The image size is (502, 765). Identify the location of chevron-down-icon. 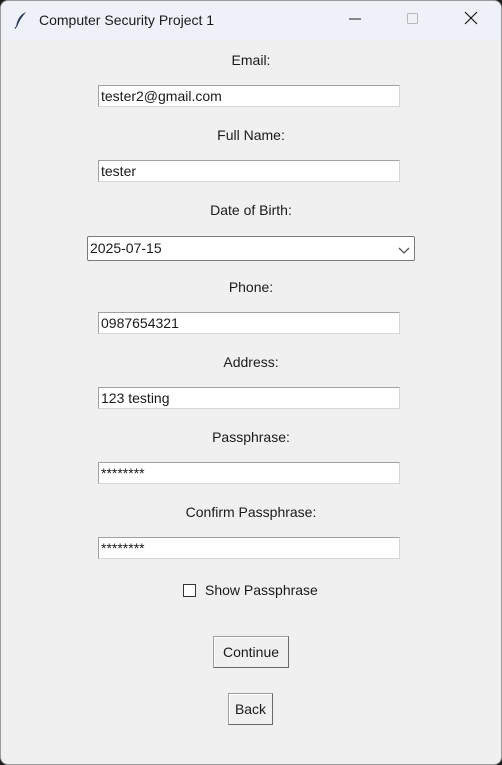
(404, 248).